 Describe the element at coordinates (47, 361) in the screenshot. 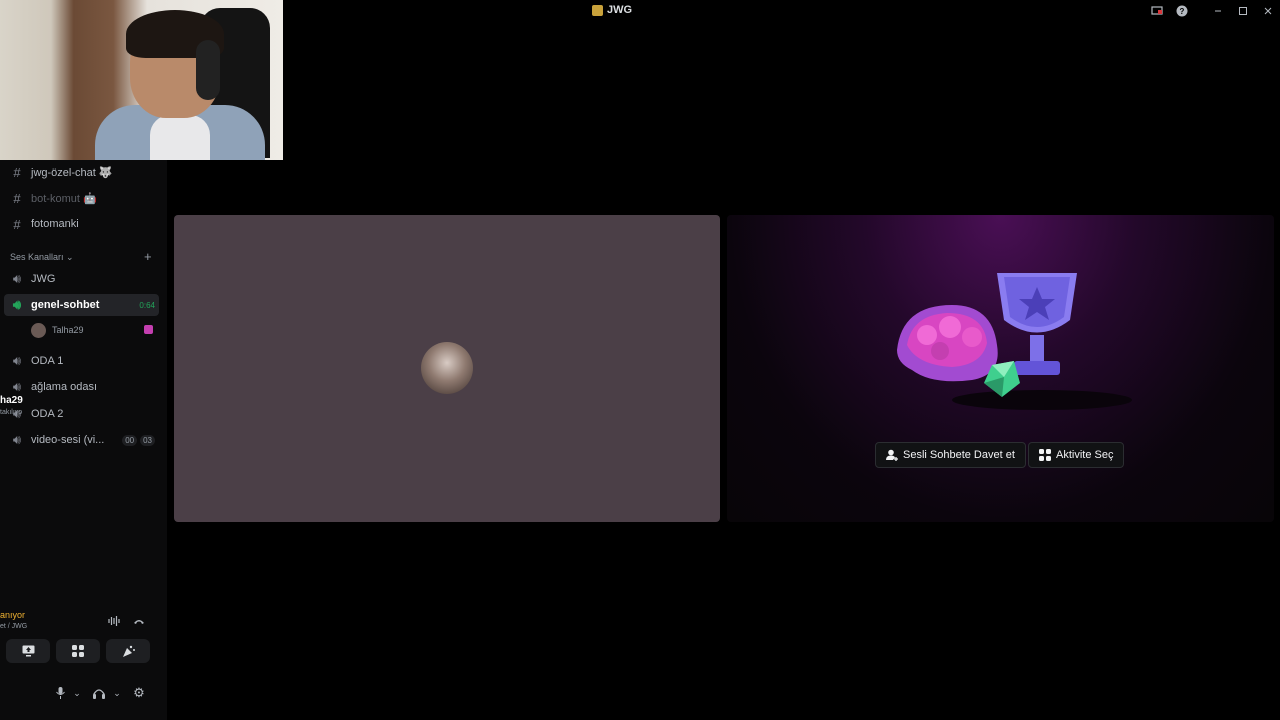

I see `channel-label: ODA 1` at that location.